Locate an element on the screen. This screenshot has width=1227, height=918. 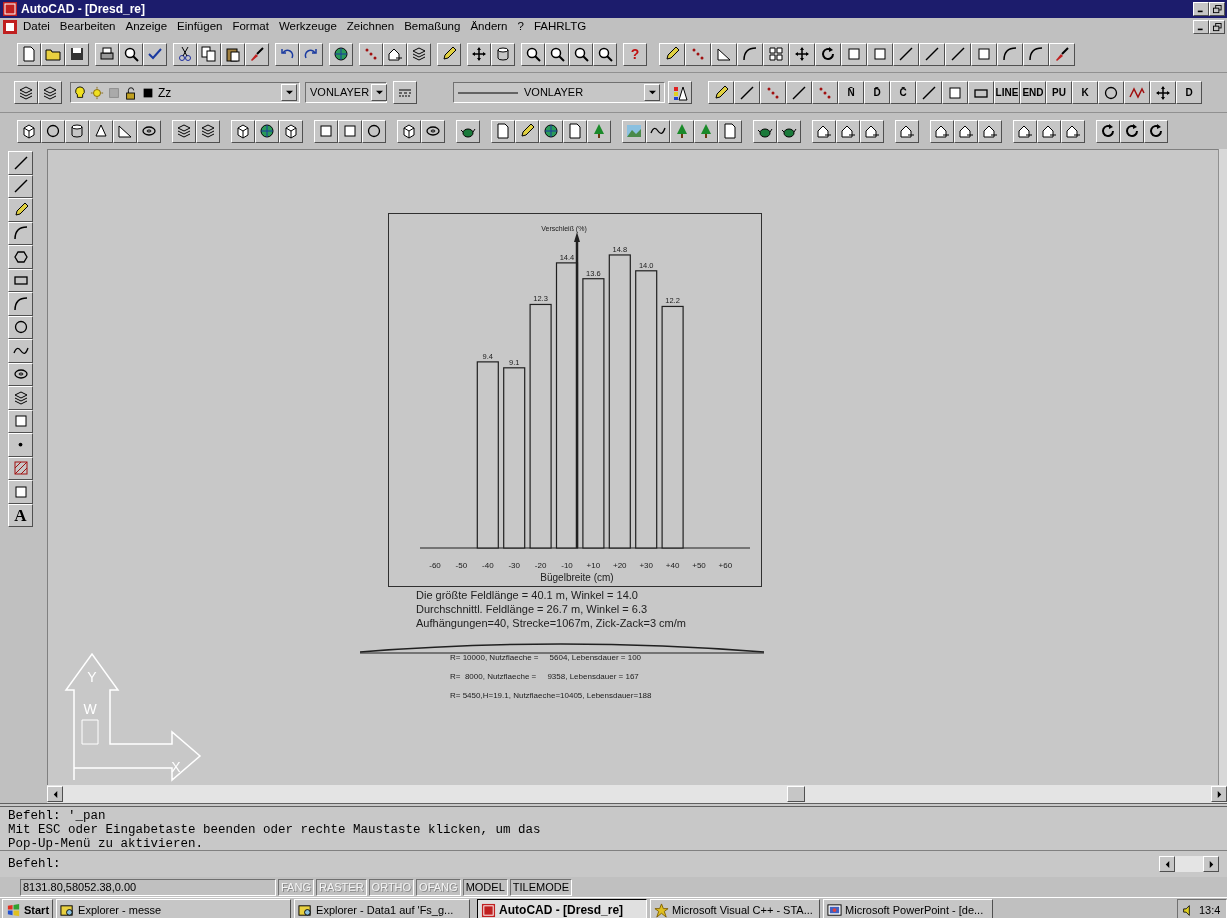
command-prompt: Befehl: is located at coordinates (34, 864).